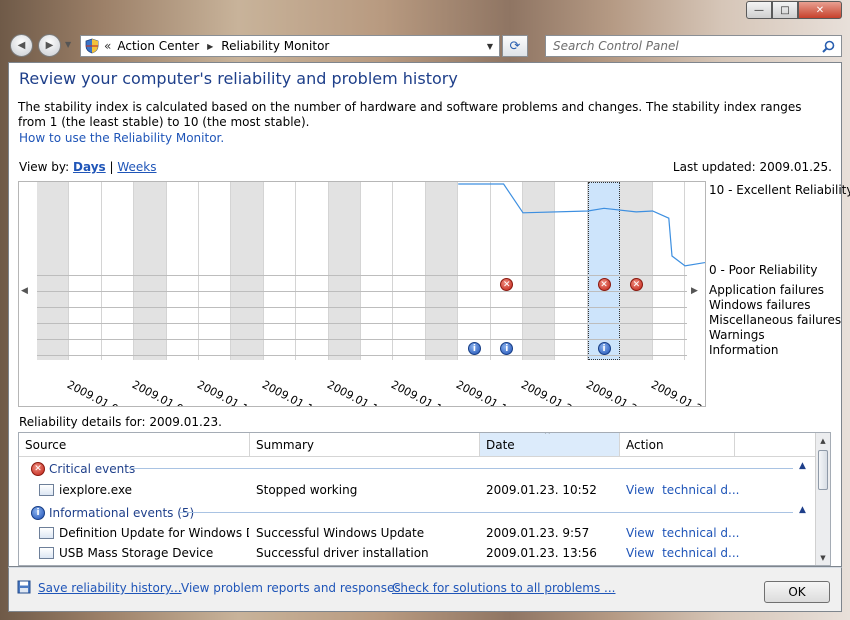  I want to click on scroll-down-arrow-icon: ▼, so click(823, 557).